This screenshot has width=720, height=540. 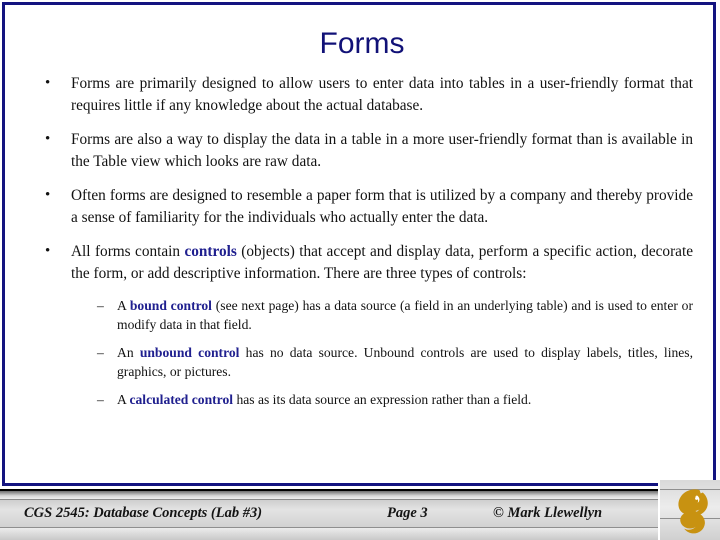 What do you see at coordinates (143, 513) in the screenshot?
I see `footer-course-label: CGS 2545: Database Concepts (Lab #3)` at bounding box center [143, 513].